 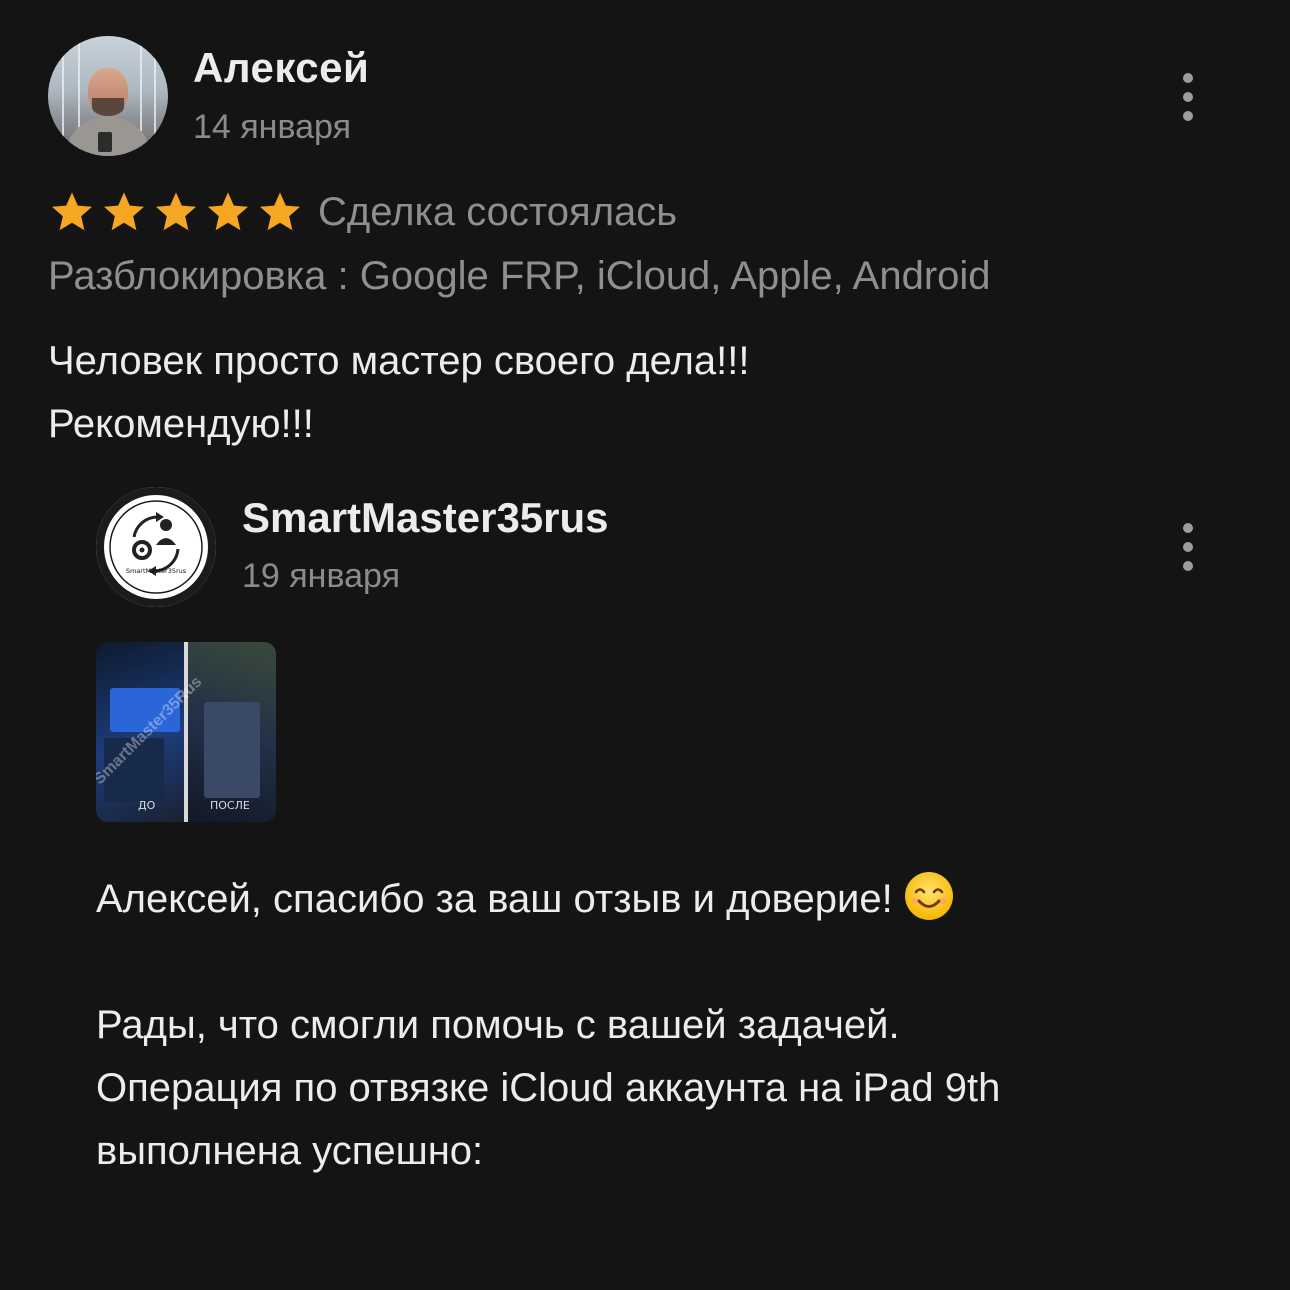 What do you see at coordinates (498, 212) in the screenshot?
I see `deal-status: Сделка состоялась` at bounding box center [498, 212].